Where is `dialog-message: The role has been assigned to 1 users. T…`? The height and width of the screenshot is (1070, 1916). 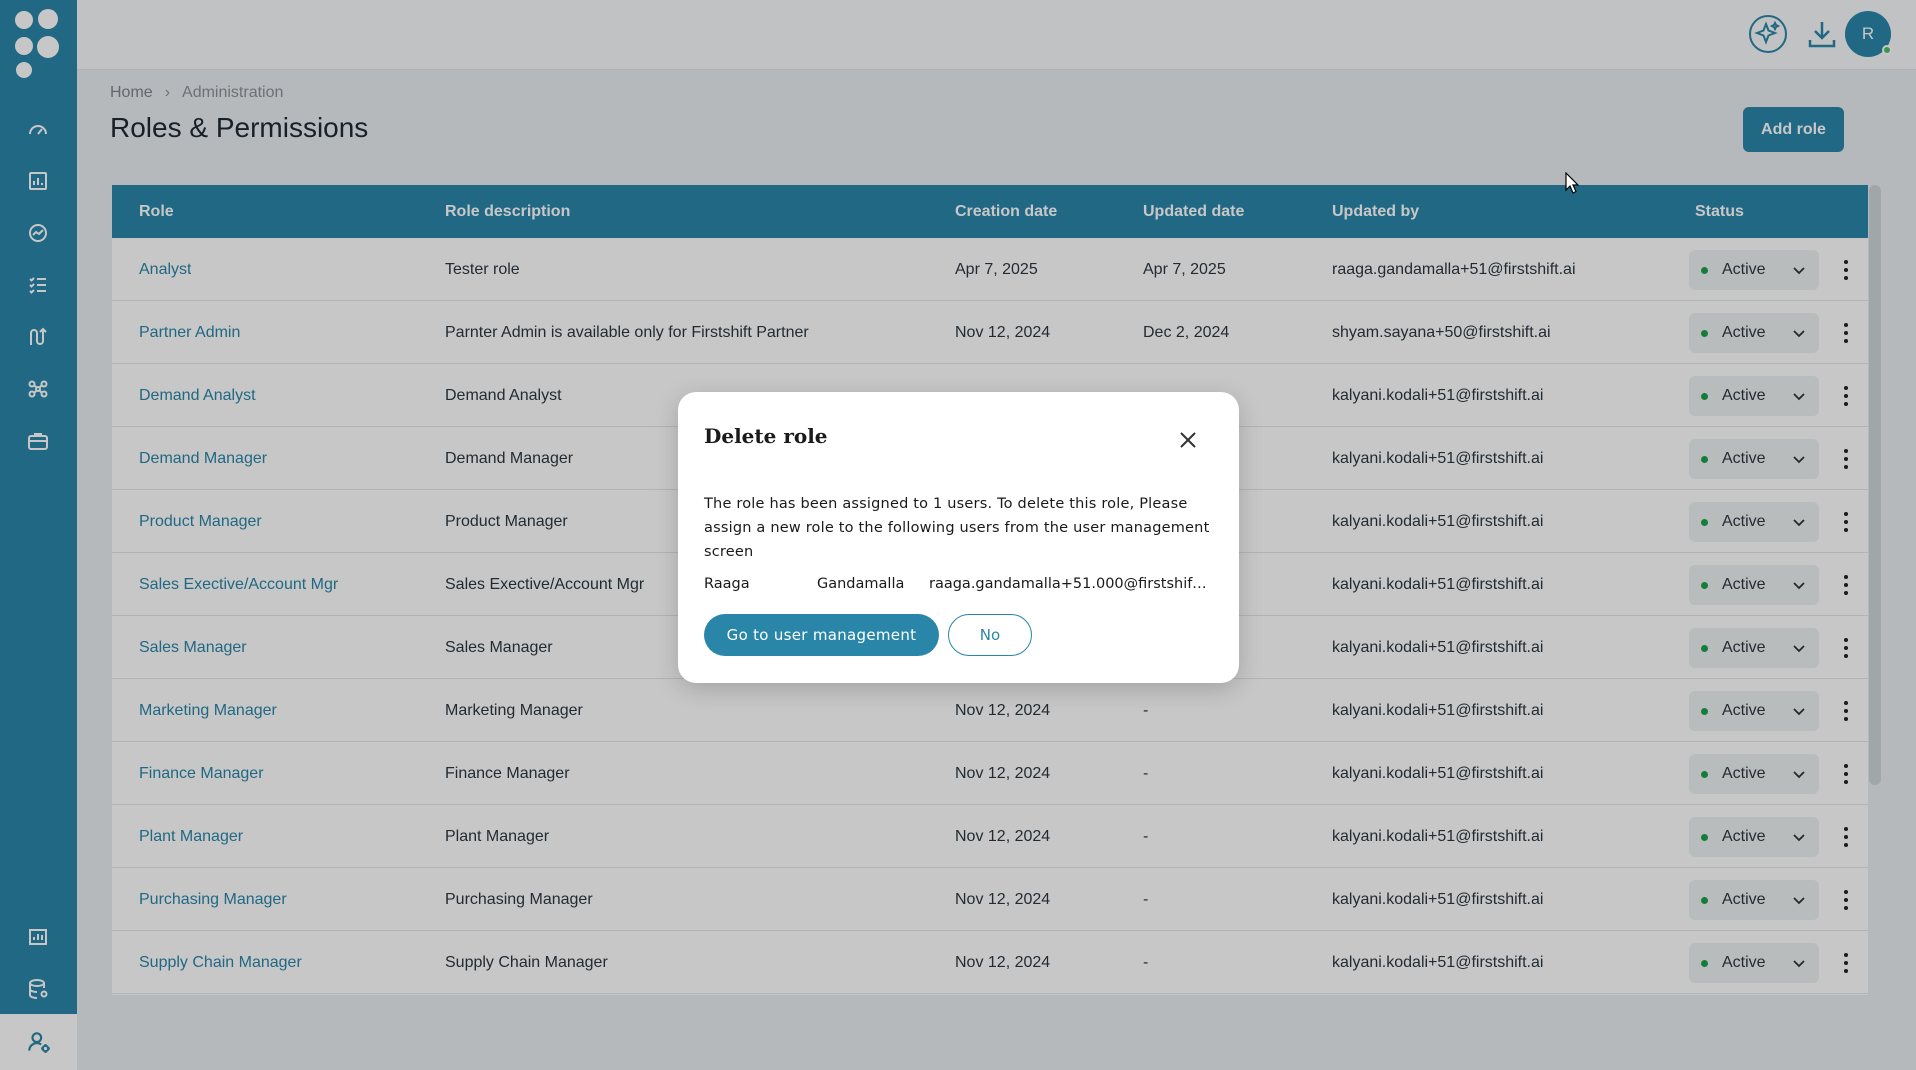
dialog-message: The role has been assigned to 1 users. T… is located at coordinates (957, 528).